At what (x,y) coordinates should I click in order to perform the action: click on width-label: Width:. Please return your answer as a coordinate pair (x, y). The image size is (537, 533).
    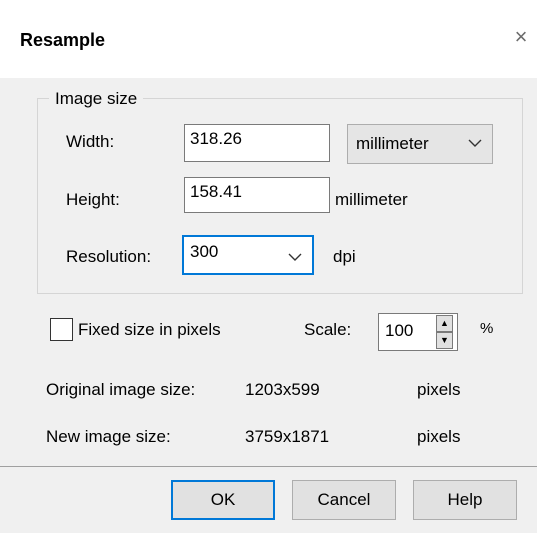
    Looking at the image, I should click on (90, 141).